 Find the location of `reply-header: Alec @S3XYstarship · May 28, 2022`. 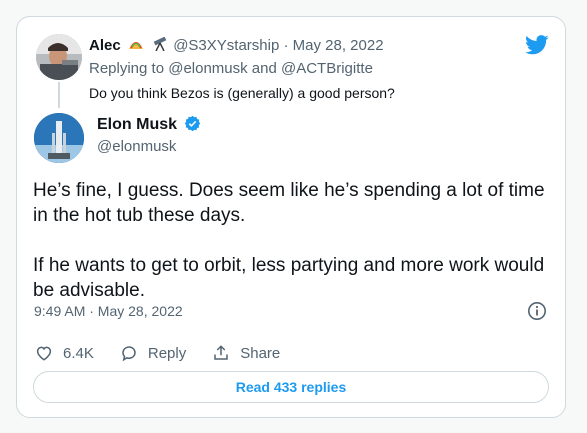

reply-header: Alec @S3XYstarship · May 28, 2022 is located at coordinates (236, 45).